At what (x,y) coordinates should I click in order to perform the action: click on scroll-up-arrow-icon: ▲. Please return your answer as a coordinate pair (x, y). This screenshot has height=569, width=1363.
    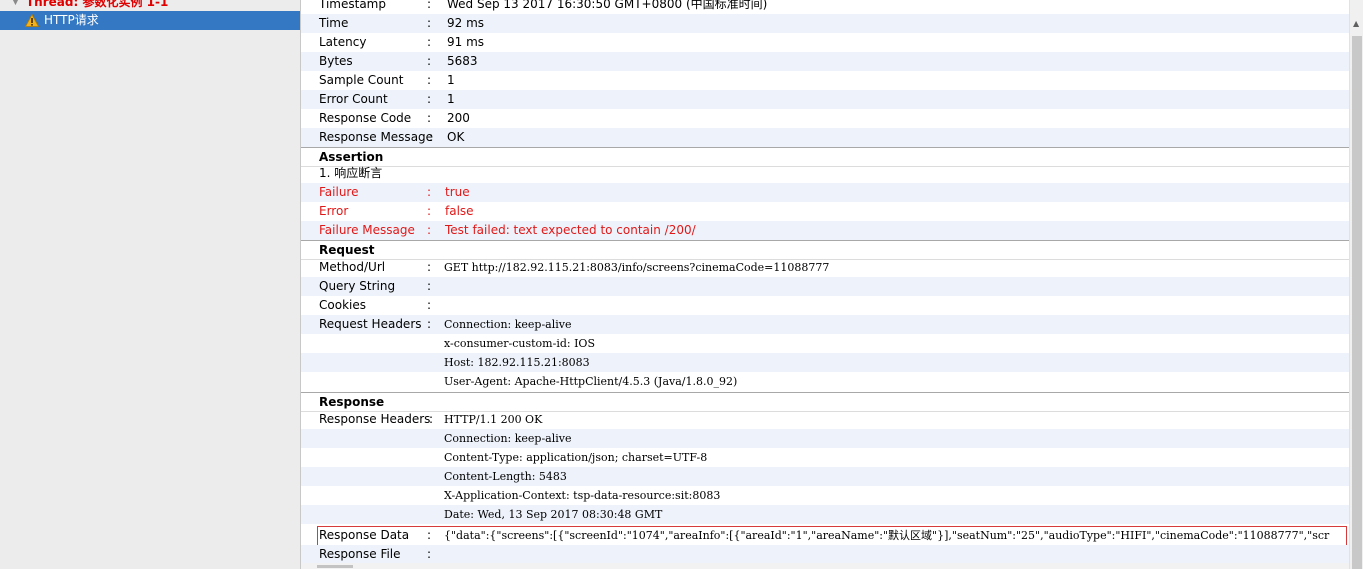
    Looking at the image, I should click on (1356, 24).